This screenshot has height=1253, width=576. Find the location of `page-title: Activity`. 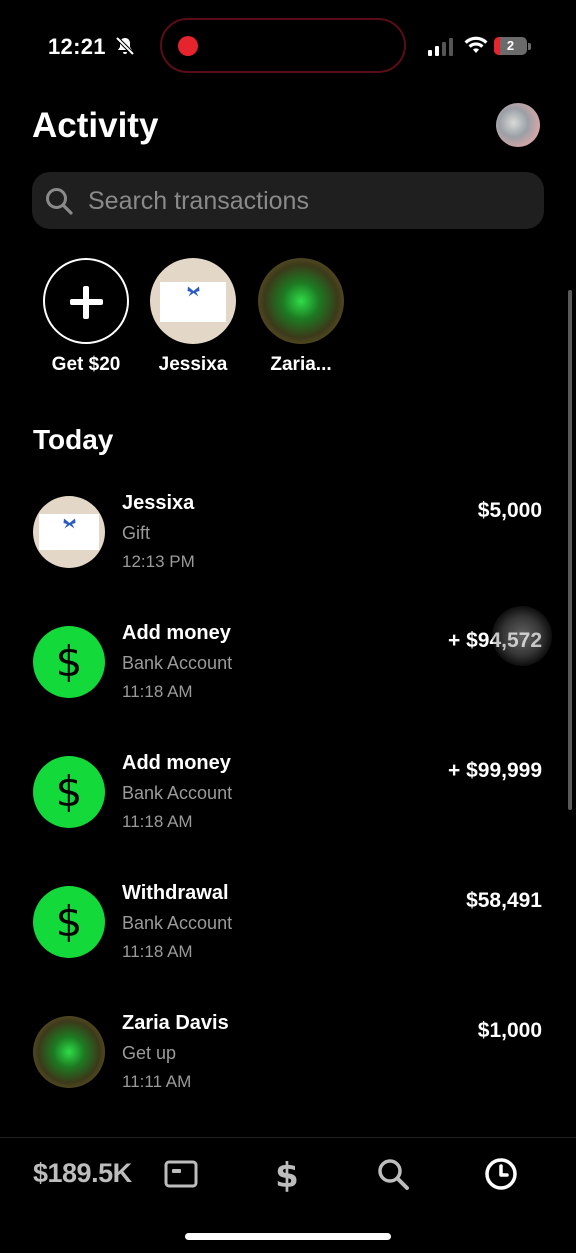

page-title: Activity is located at coordinates (95, 125).